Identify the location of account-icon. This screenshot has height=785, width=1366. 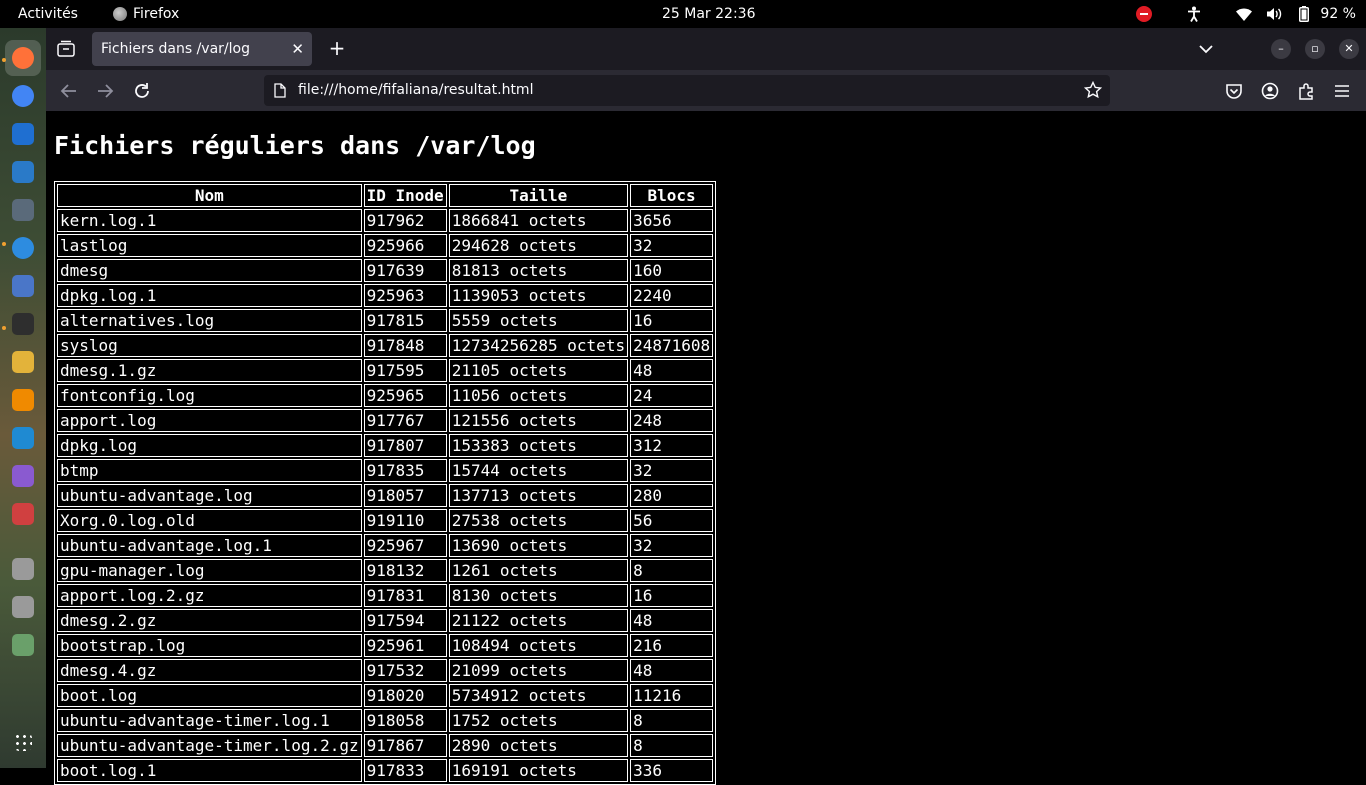
(1270, 91).